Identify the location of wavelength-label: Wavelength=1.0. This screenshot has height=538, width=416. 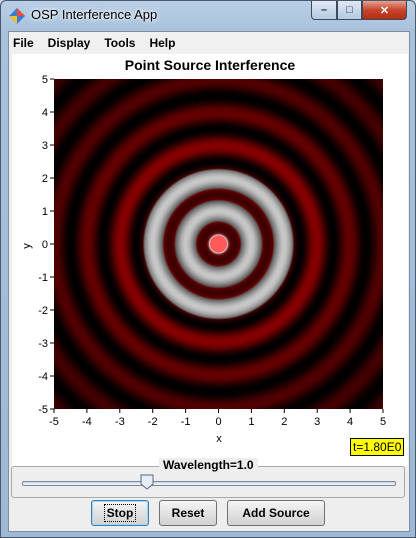
(208, 465).